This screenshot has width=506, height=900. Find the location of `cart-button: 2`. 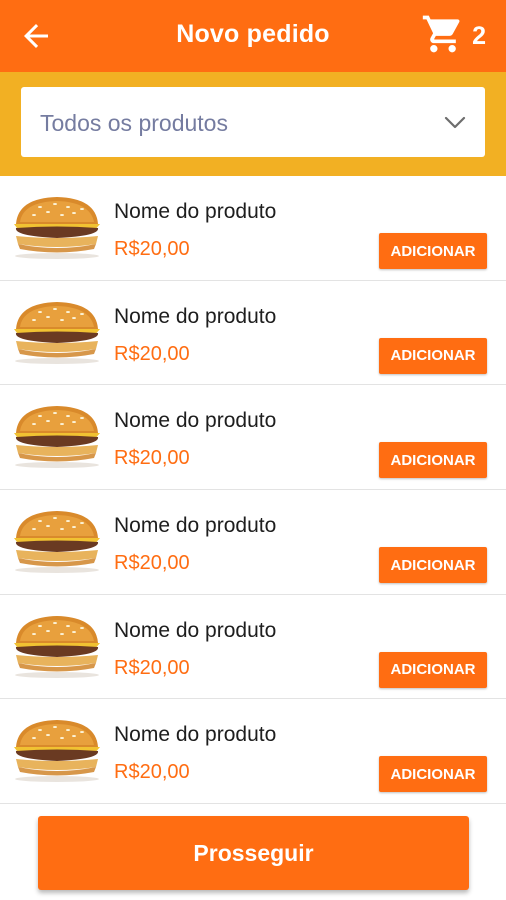

cart-button: 2 is located at coordinates (453, 36).